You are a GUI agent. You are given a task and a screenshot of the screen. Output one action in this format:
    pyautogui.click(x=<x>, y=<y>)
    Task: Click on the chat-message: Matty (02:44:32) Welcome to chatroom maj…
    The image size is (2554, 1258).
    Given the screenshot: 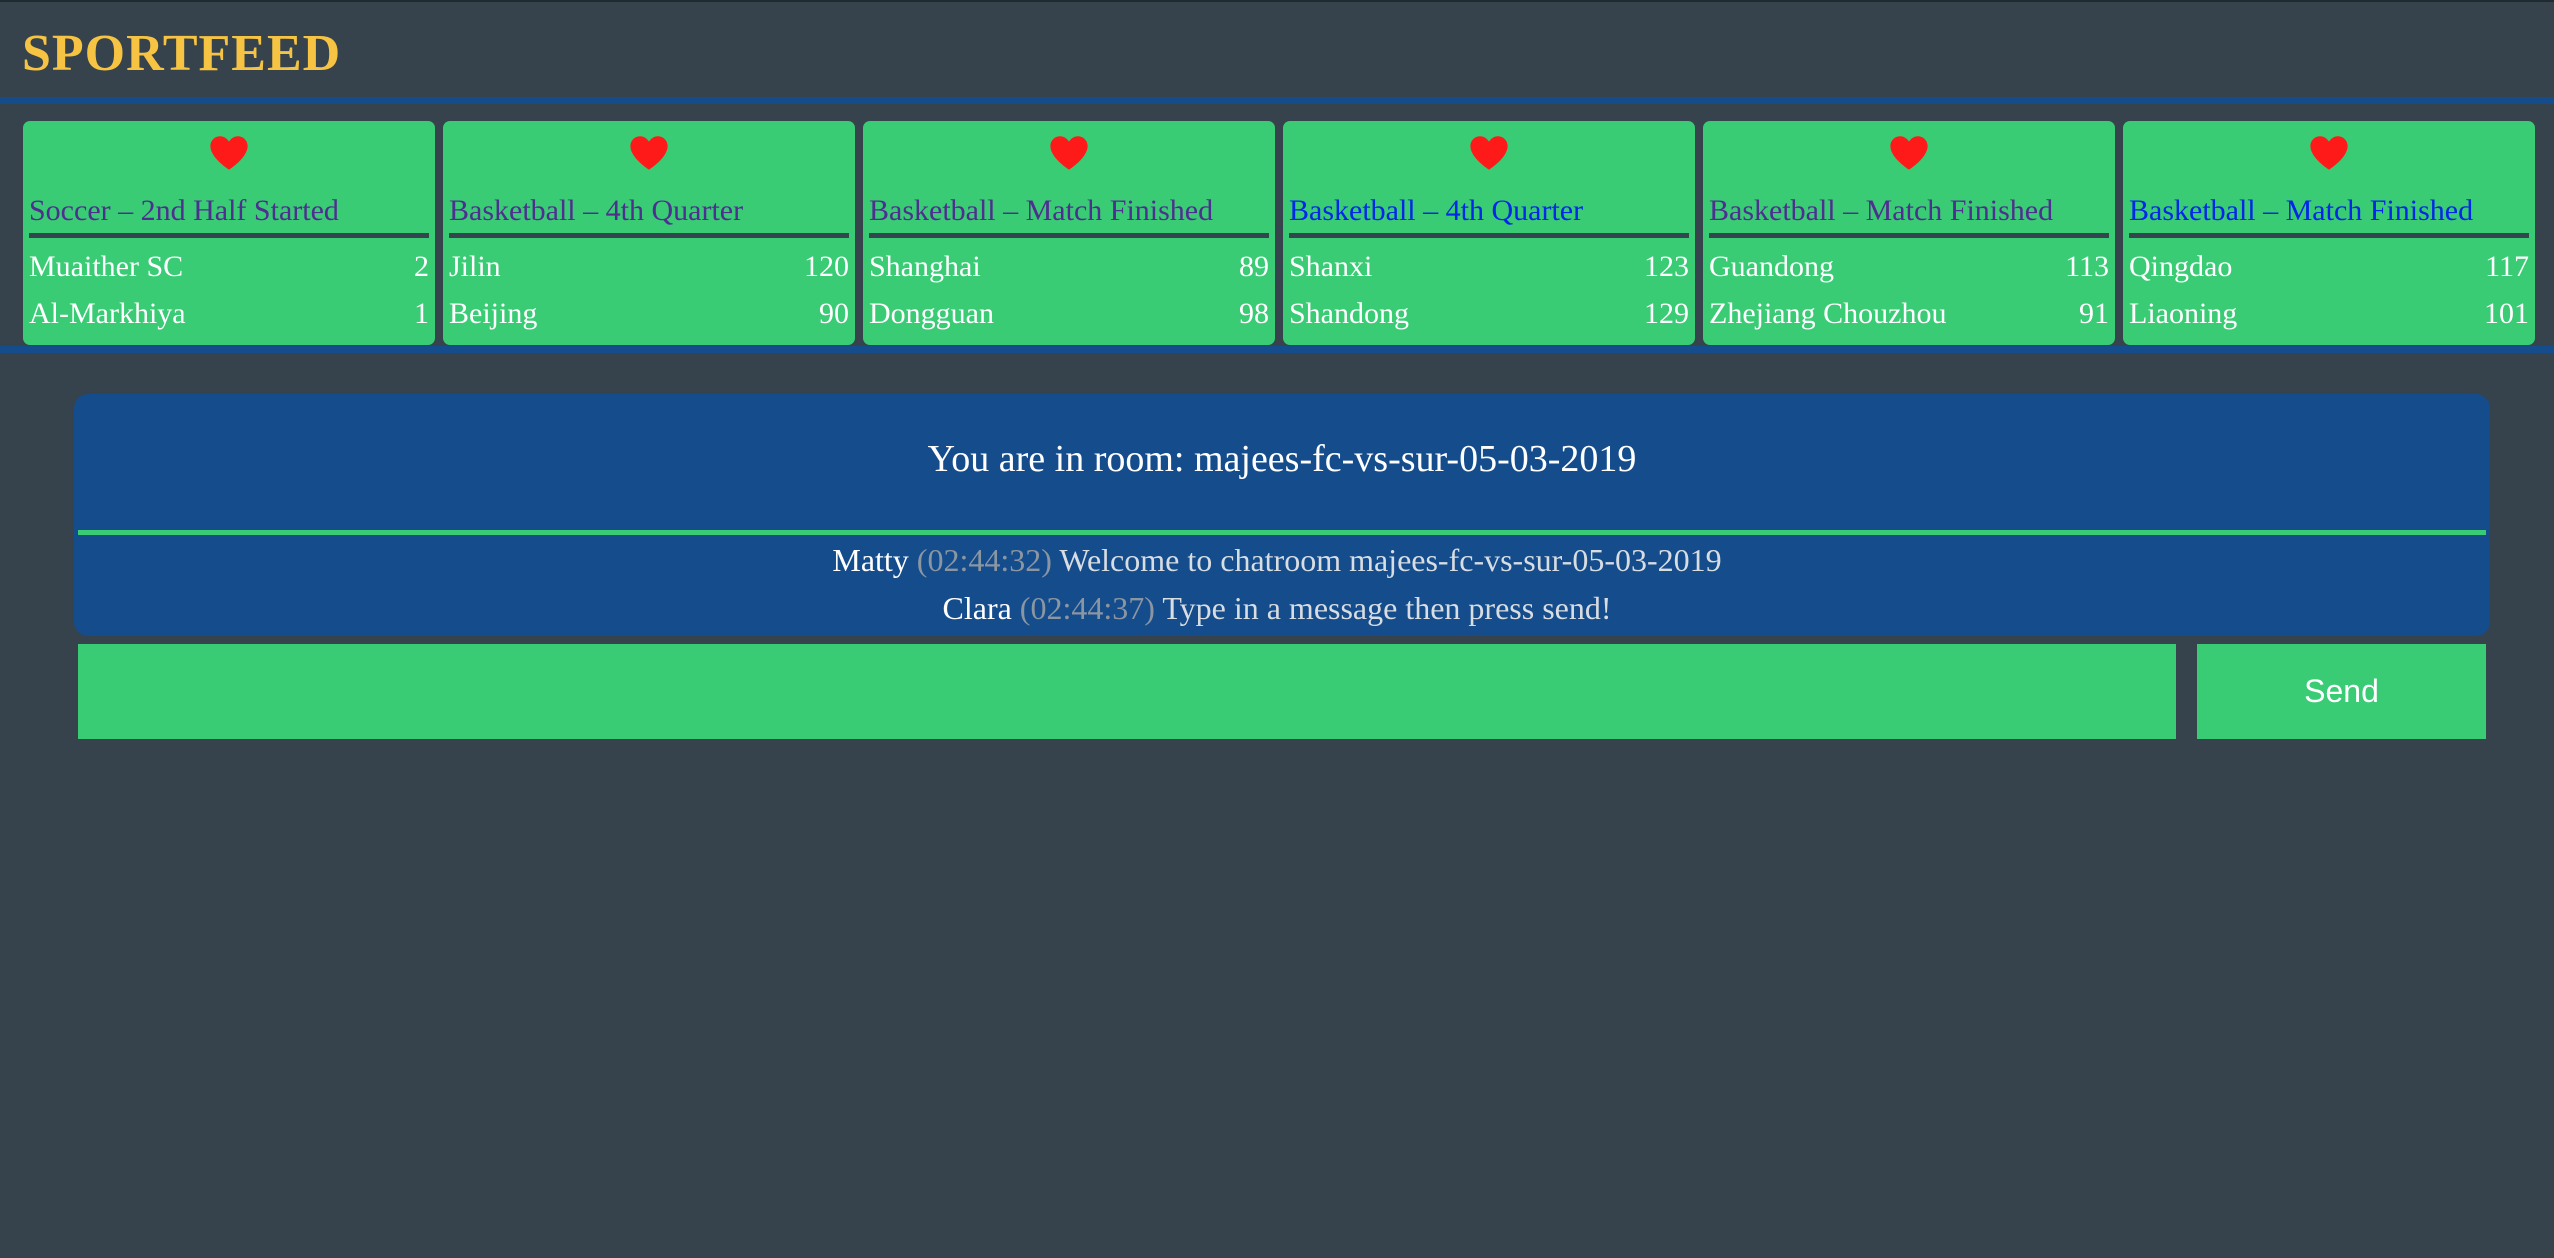 What is the action you would take?
    pyautogui.click(x=1277, y=560)
    